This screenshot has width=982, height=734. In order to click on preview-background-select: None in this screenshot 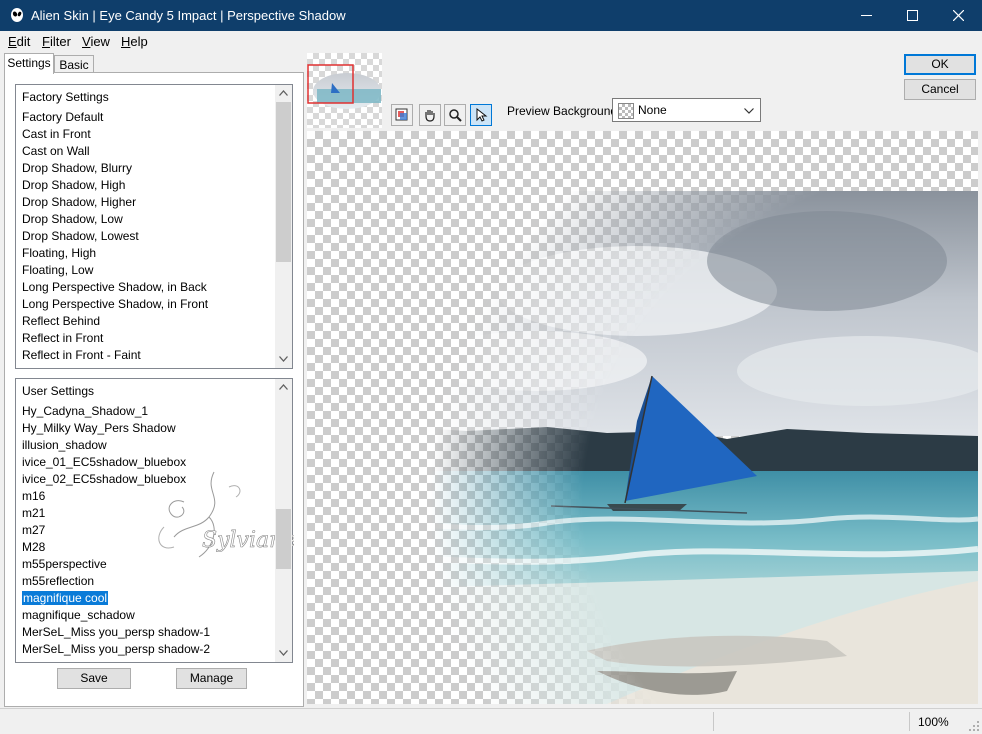, I will do `click(686, 110)`.